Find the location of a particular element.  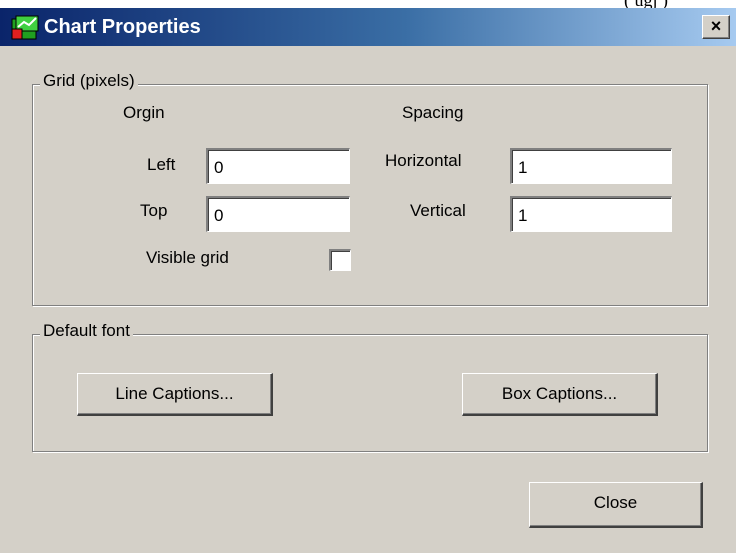

window-title: Chart Properties is located at coordinates (122, 27).